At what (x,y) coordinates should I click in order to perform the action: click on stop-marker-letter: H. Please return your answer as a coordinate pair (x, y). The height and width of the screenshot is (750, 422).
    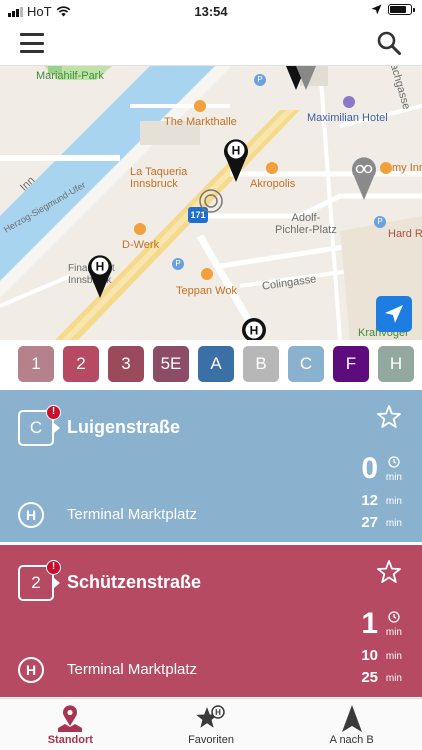
    Looking at the image, I should click on (254, 331).